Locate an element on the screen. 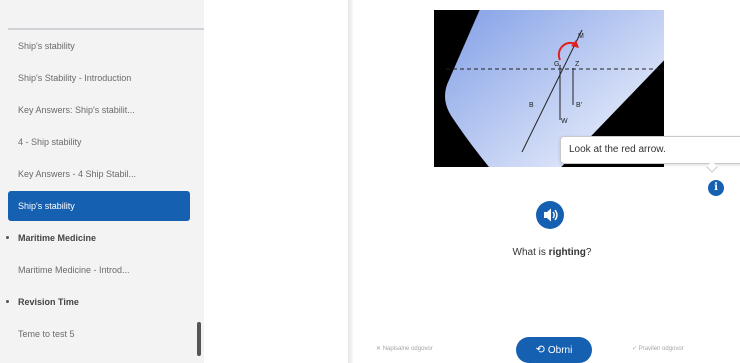 The image size is (740, 363). question-suffix: ? is located at coordinates (588, 252).